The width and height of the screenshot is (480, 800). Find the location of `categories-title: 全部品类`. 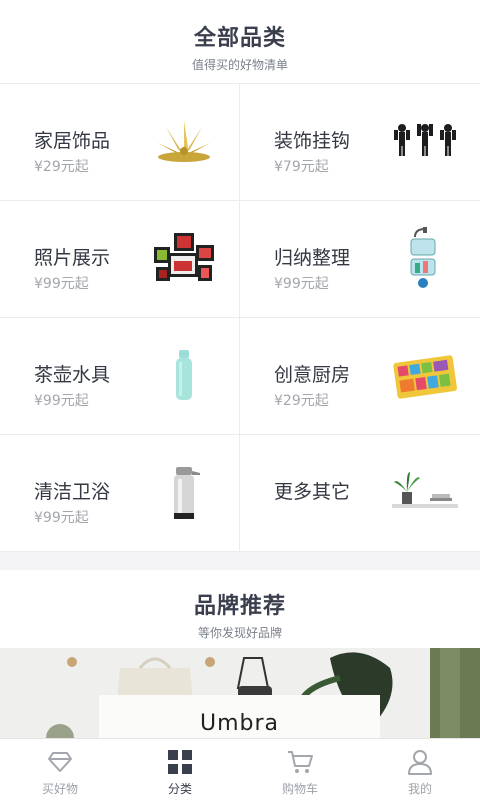

categories-title: 全部品类 is located at coordinates (239, 38).